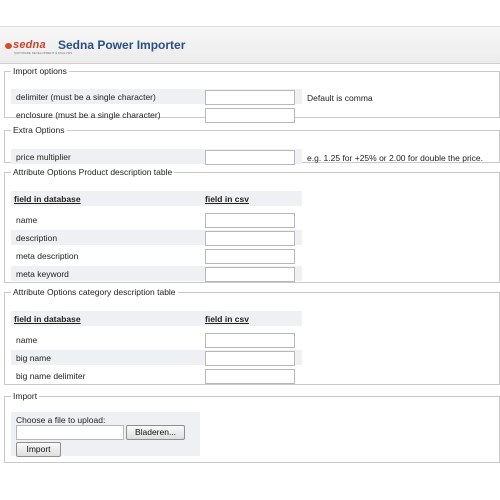  Describe the element at coordinates (8, 46) in the screenshot. I see `logo-swirl-icon` at that location.